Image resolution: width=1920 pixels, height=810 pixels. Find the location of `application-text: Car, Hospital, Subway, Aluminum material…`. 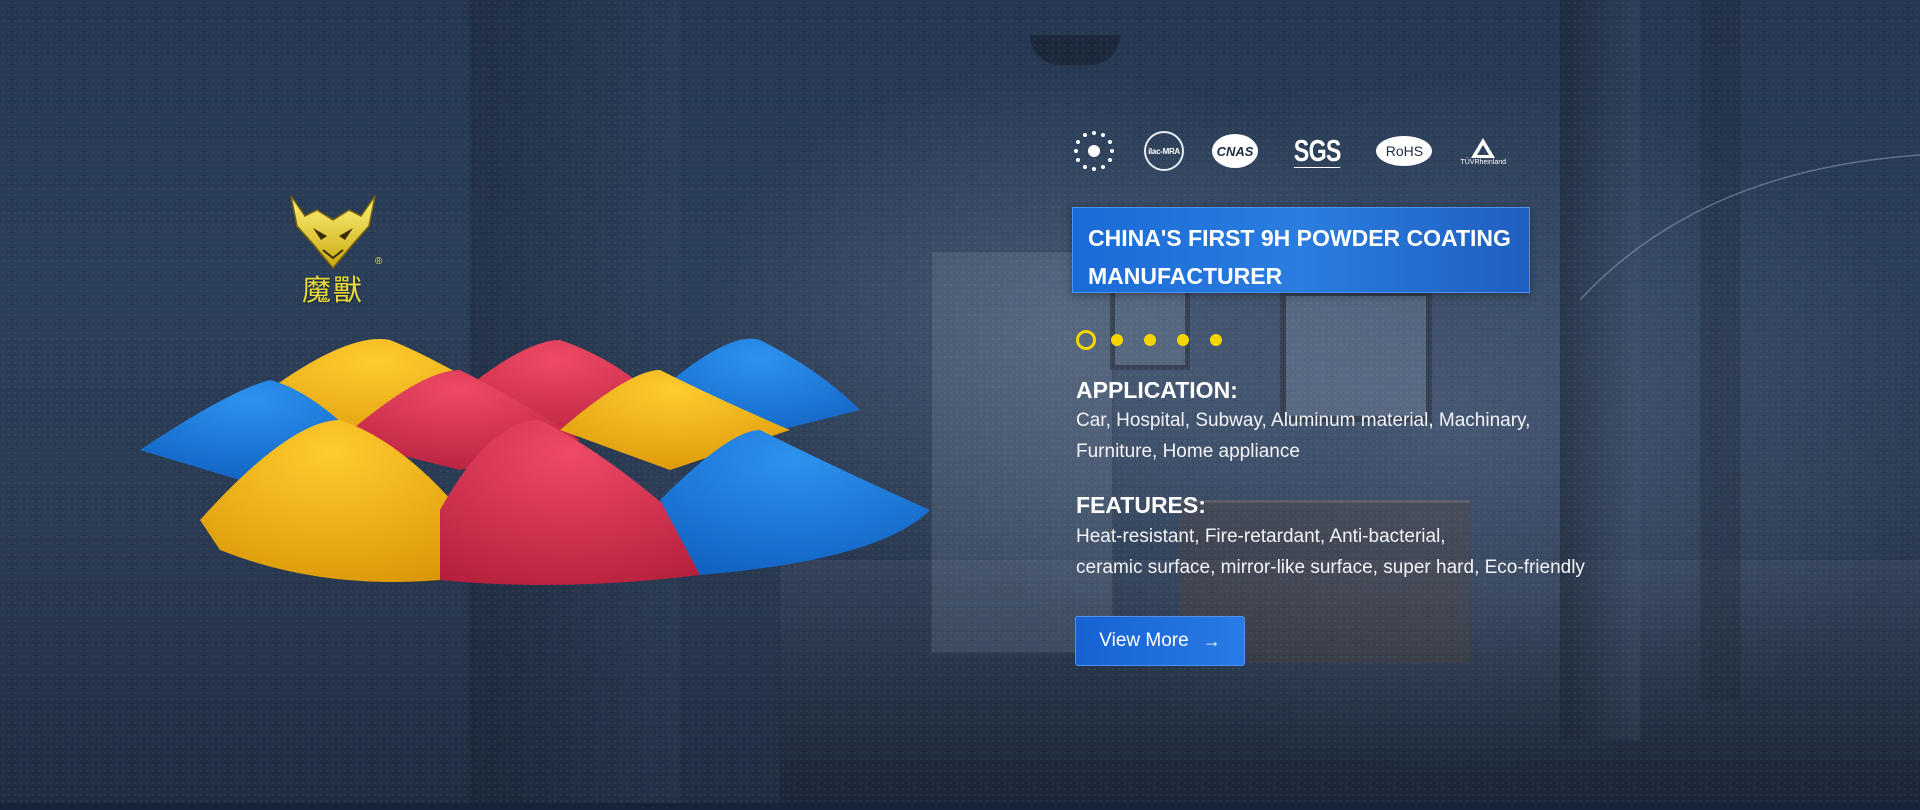

application-text: Car, Hospital, Subway, Aluminum material… is located at coordinates (1303, 436).